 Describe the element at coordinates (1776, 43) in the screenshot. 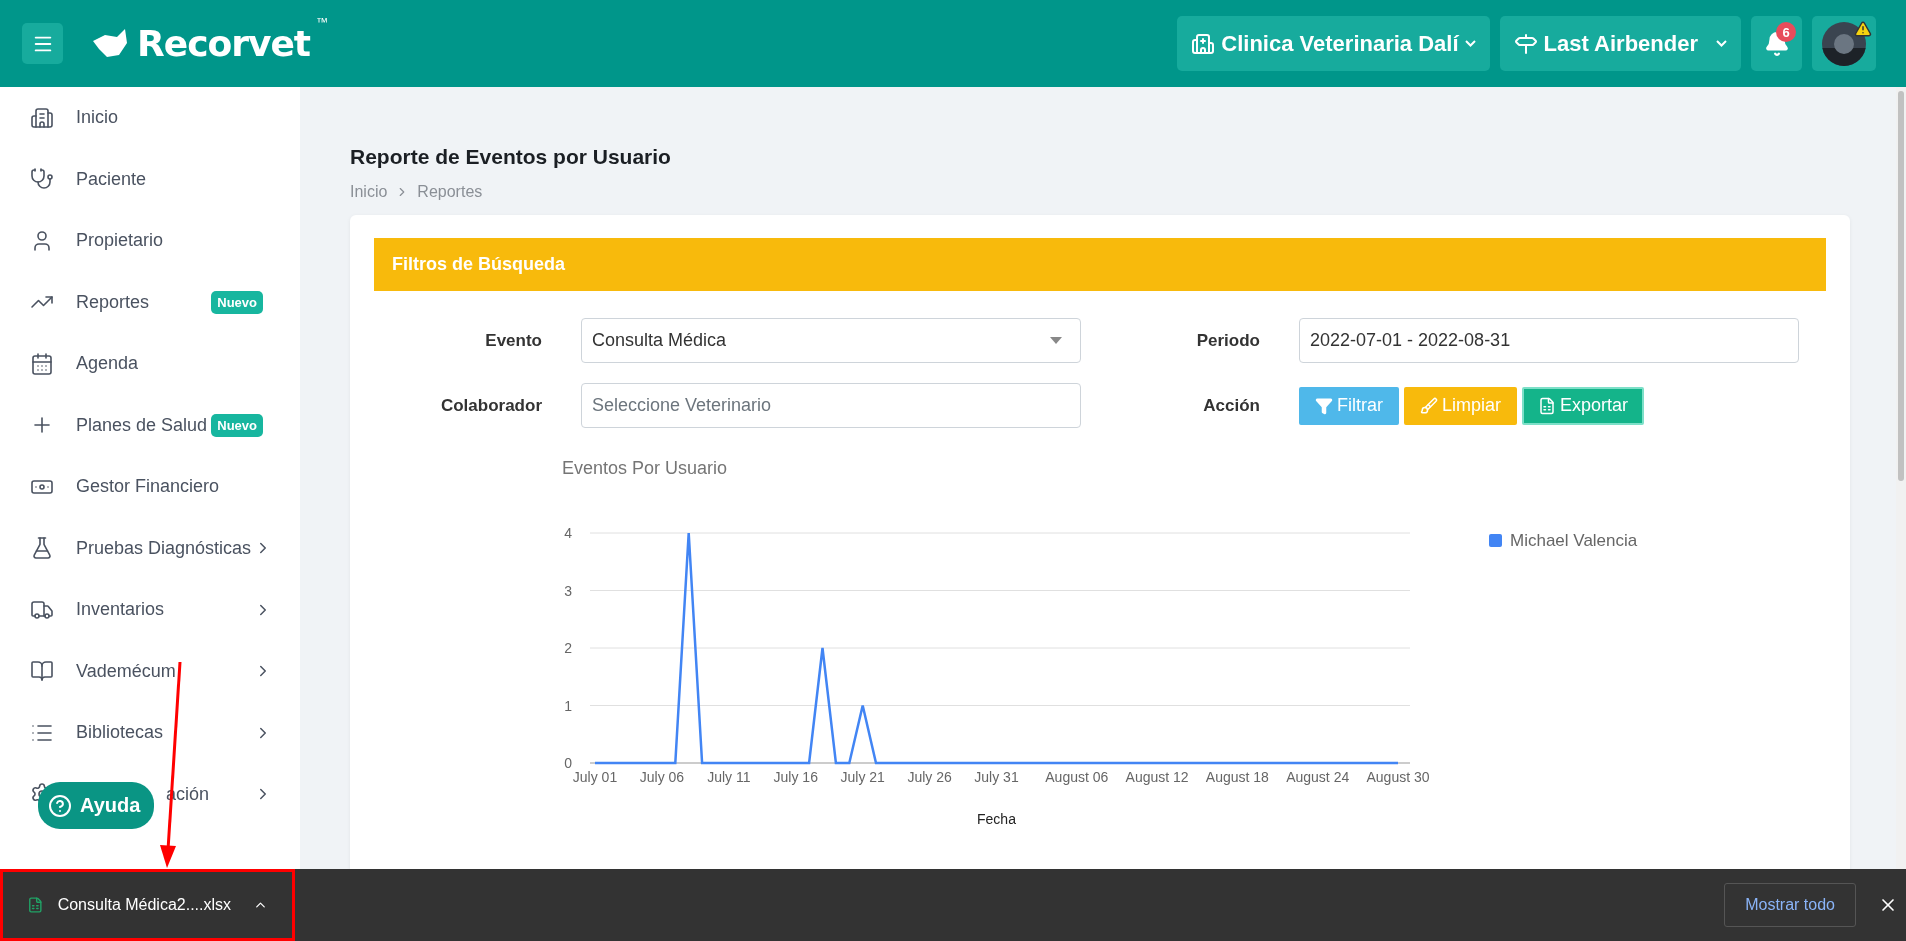

I see `notifications-button: 6` at that location.